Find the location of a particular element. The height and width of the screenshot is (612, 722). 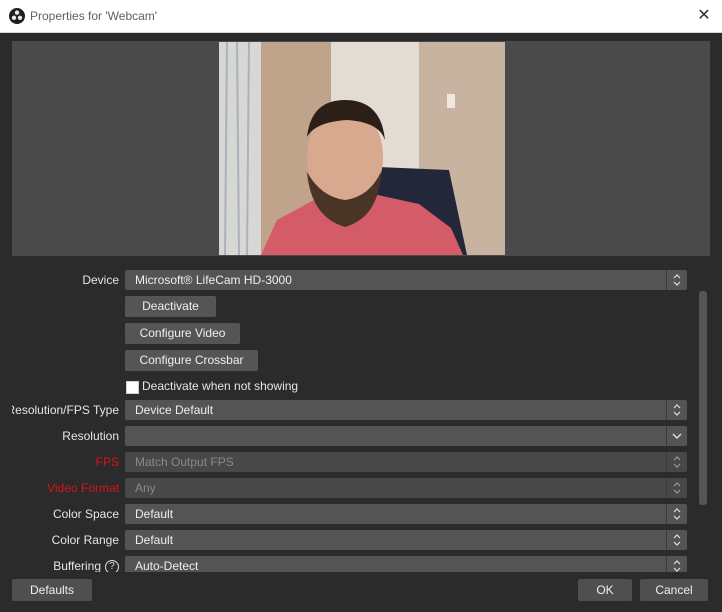

resolution-select is located at coordinates (406, 436).